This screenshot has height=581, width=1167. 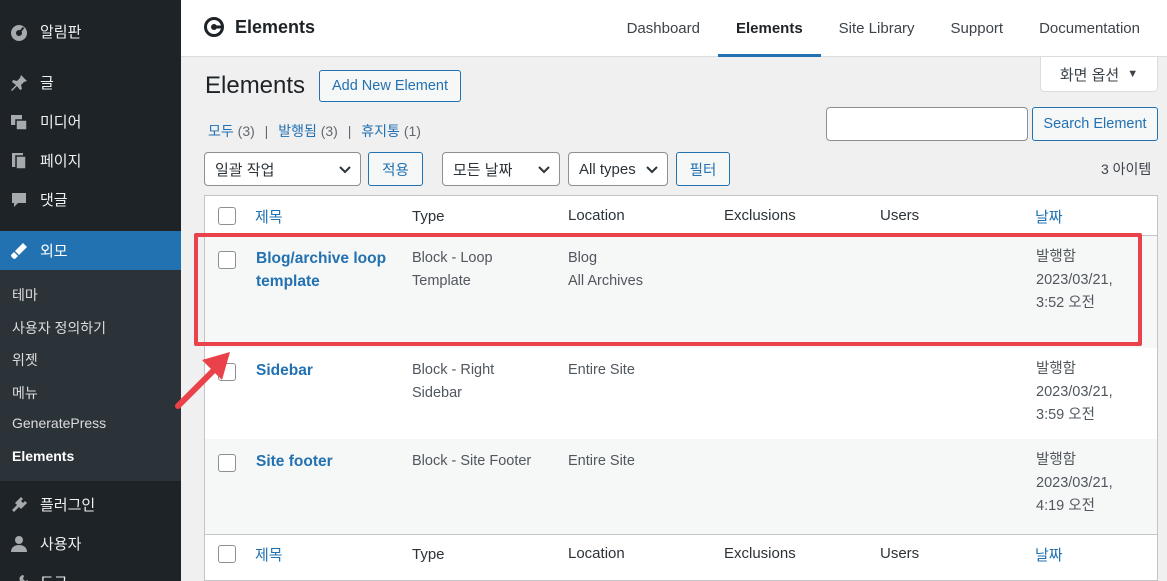 I want to click on dates-select: 모든 날짜, so click(x=501, y=169).